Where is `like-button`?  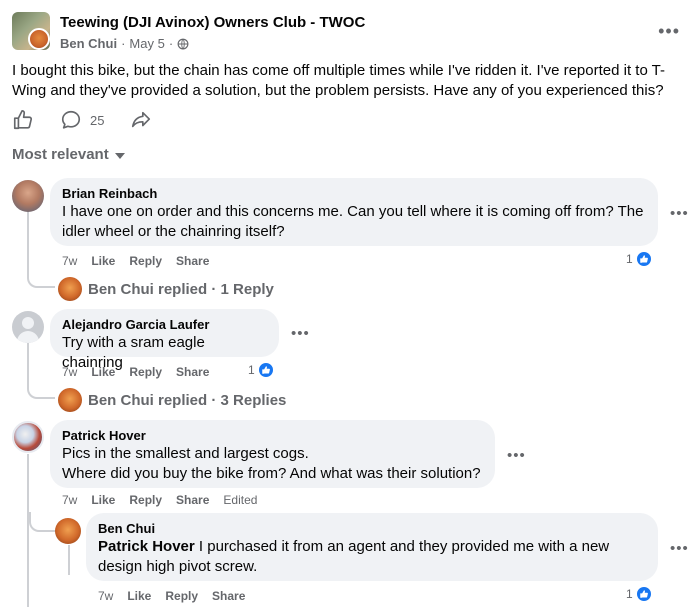
like-button is located at coordinates (23, 120).